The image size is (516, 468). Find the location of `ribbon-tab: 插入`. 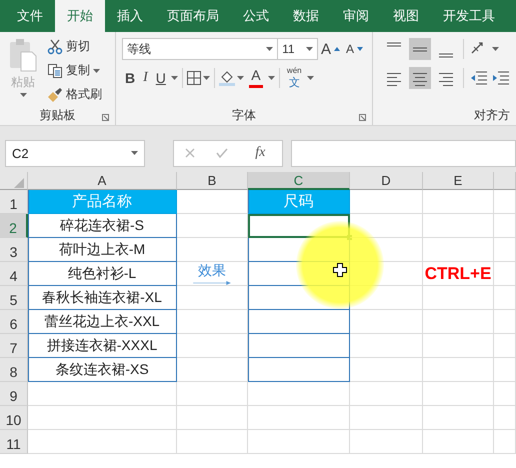

ribbon-tab: 插入 is located at coordinates (130, 16).